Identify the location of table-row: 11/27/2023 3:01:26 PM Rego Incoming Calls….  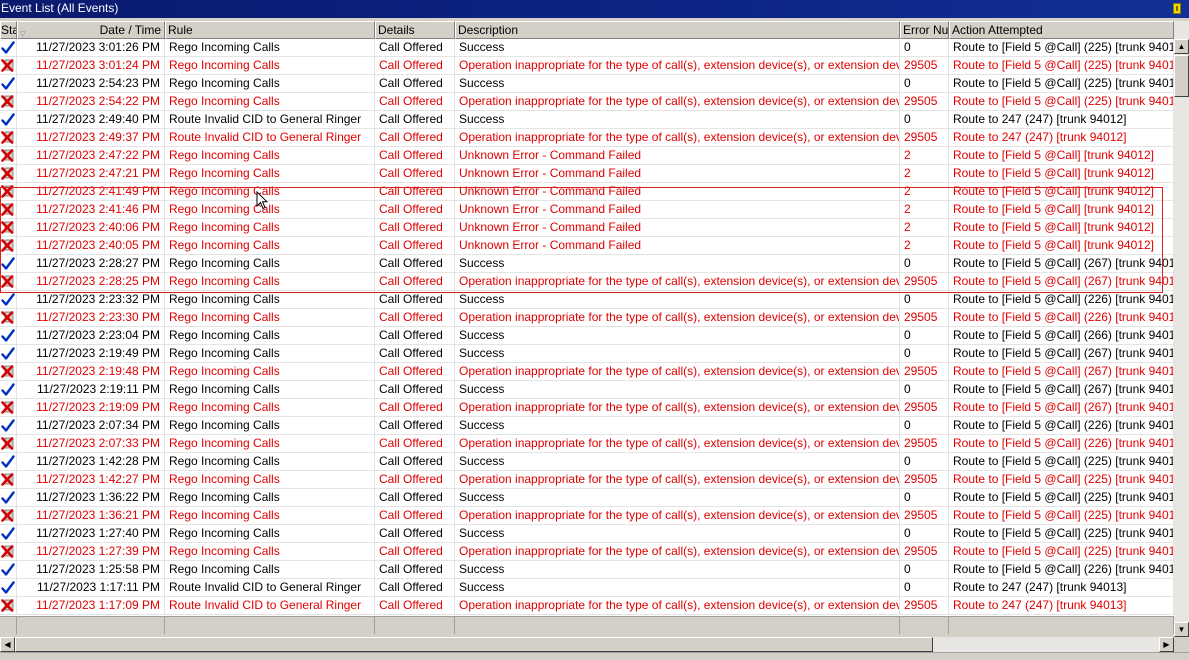
(587, 48).